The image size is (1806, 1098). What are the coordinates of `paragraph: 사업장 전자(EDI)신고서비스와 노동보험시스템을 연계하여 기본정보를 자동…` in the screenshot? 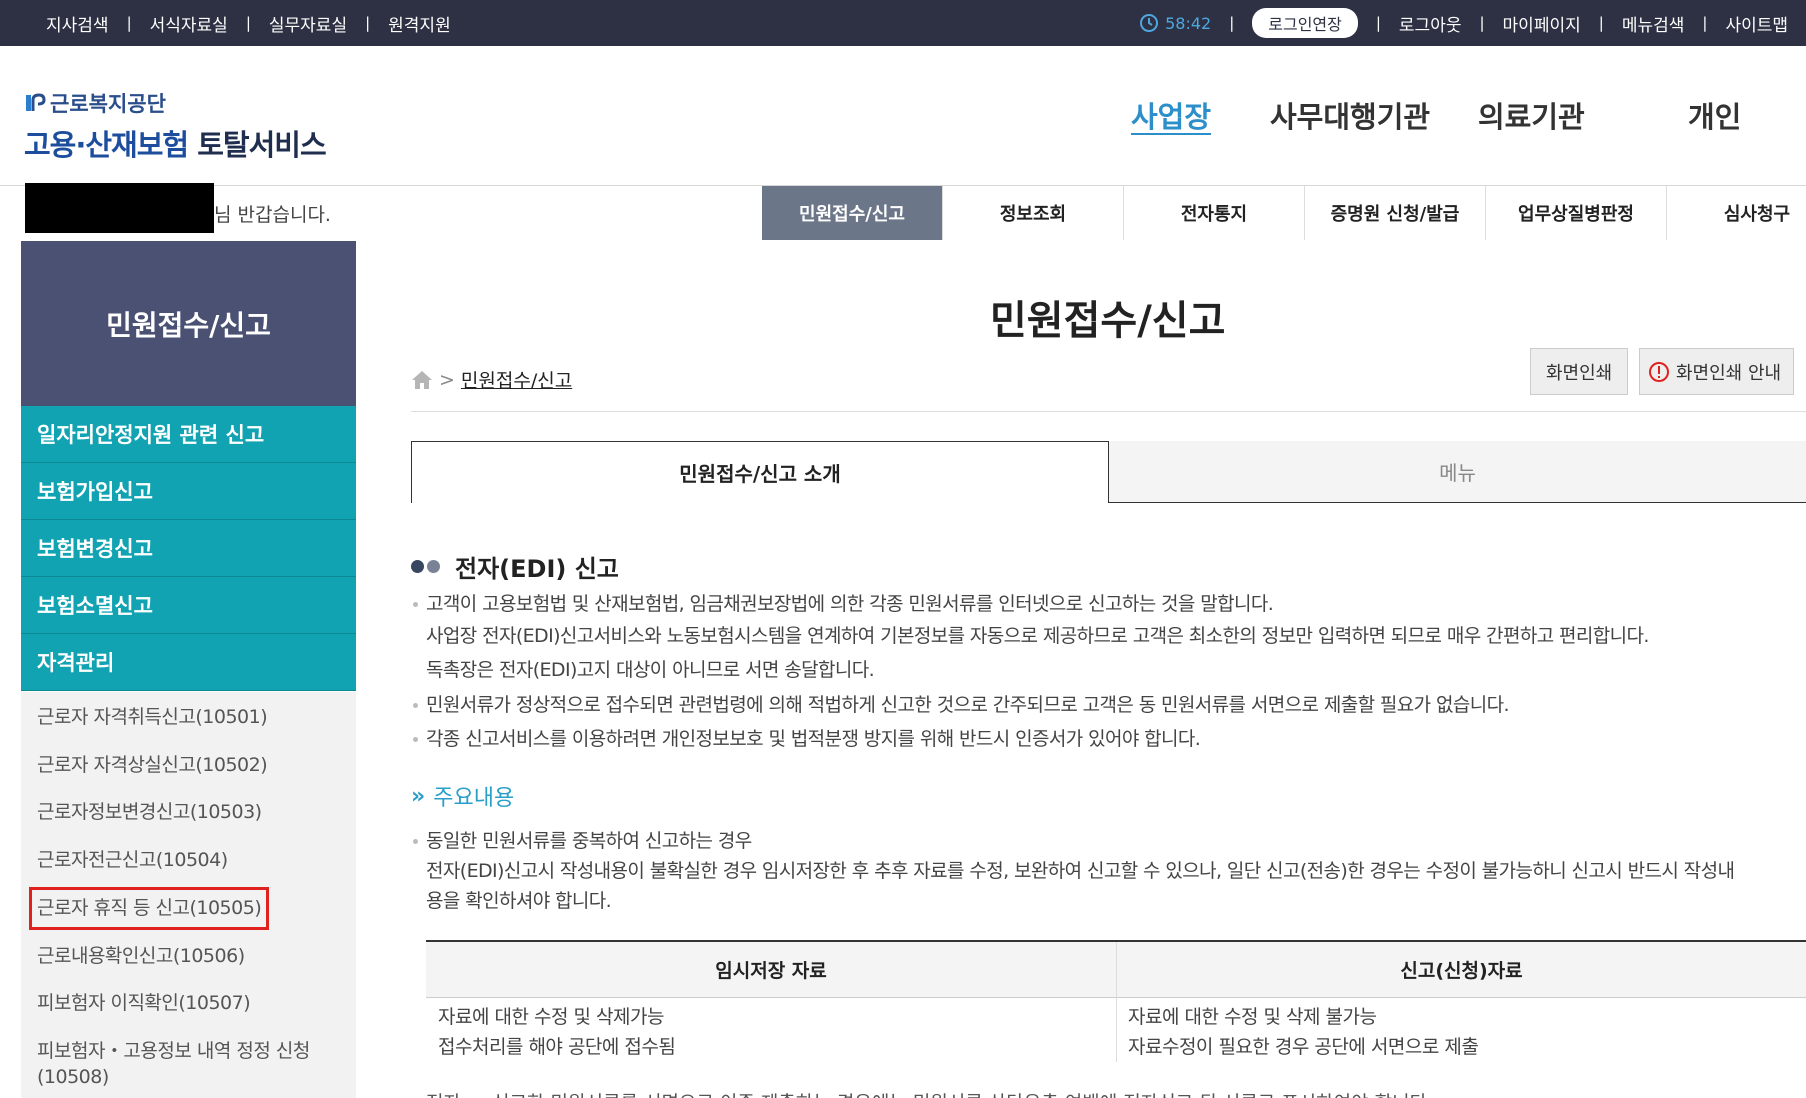 It's located at (1037, 636).